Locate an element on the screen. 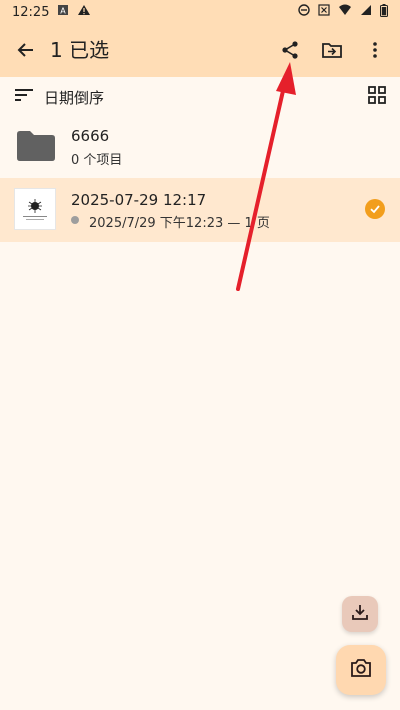  svg-text: A is located at coordinates (64, 11).